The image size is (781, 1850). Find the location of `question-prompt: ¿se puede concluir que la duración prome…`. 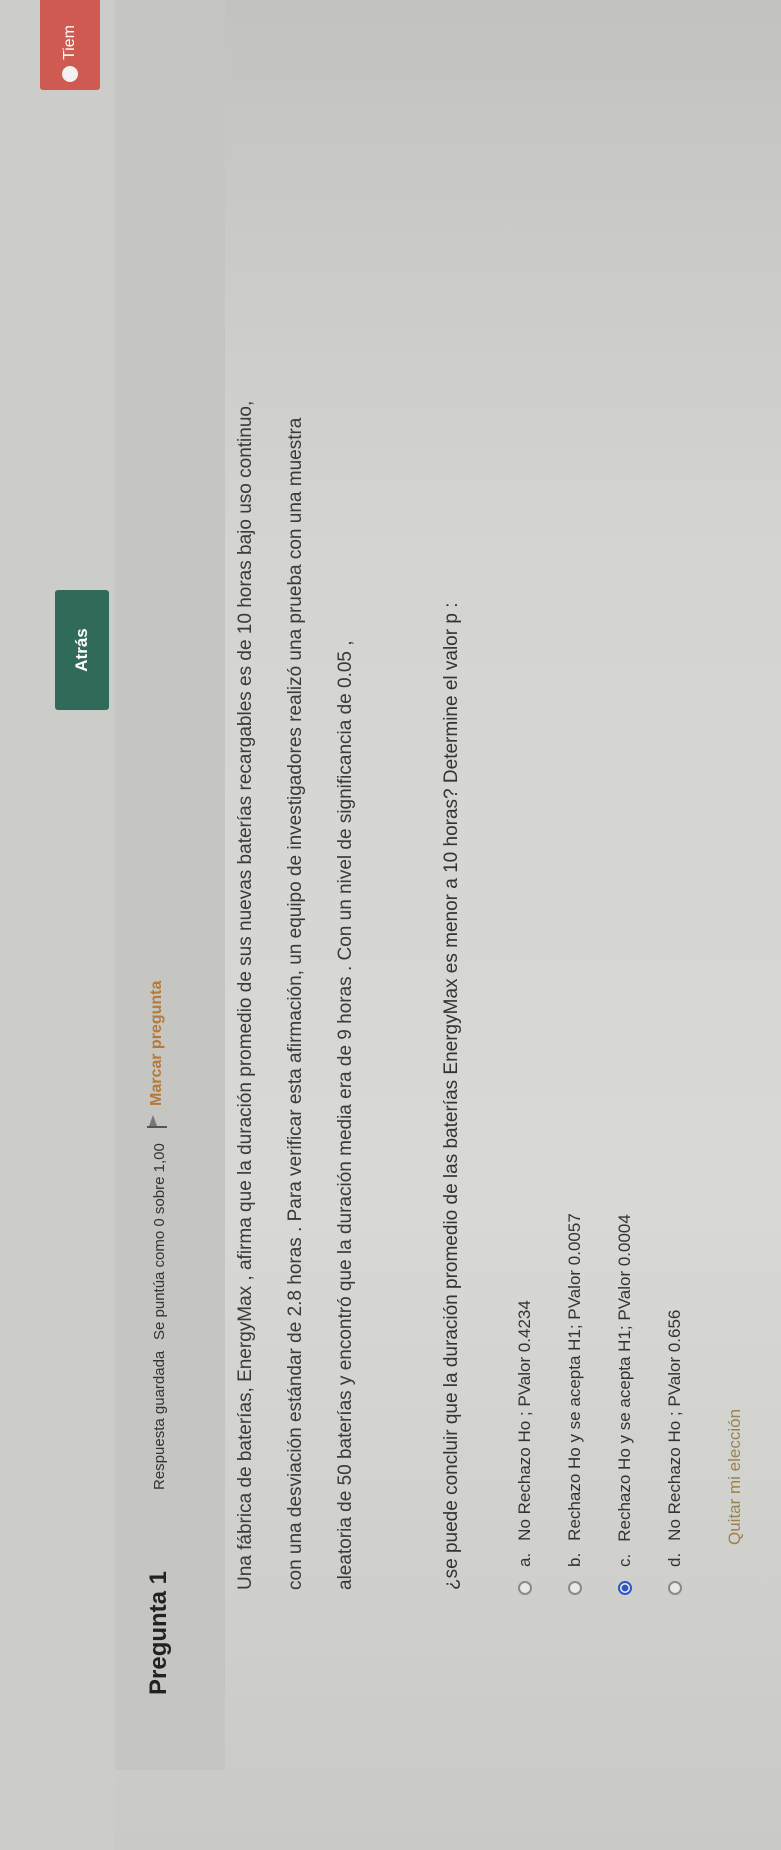

question-prompt: ¿se puede concluir que la duración prome… is located at coordinates (451, 1096).